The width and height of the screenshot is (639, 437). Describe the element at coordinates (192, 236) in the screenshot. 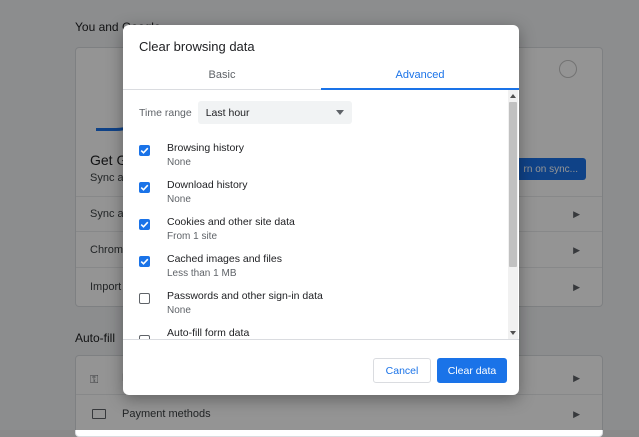

I see `option-subtitle: From 1 site` at that location.